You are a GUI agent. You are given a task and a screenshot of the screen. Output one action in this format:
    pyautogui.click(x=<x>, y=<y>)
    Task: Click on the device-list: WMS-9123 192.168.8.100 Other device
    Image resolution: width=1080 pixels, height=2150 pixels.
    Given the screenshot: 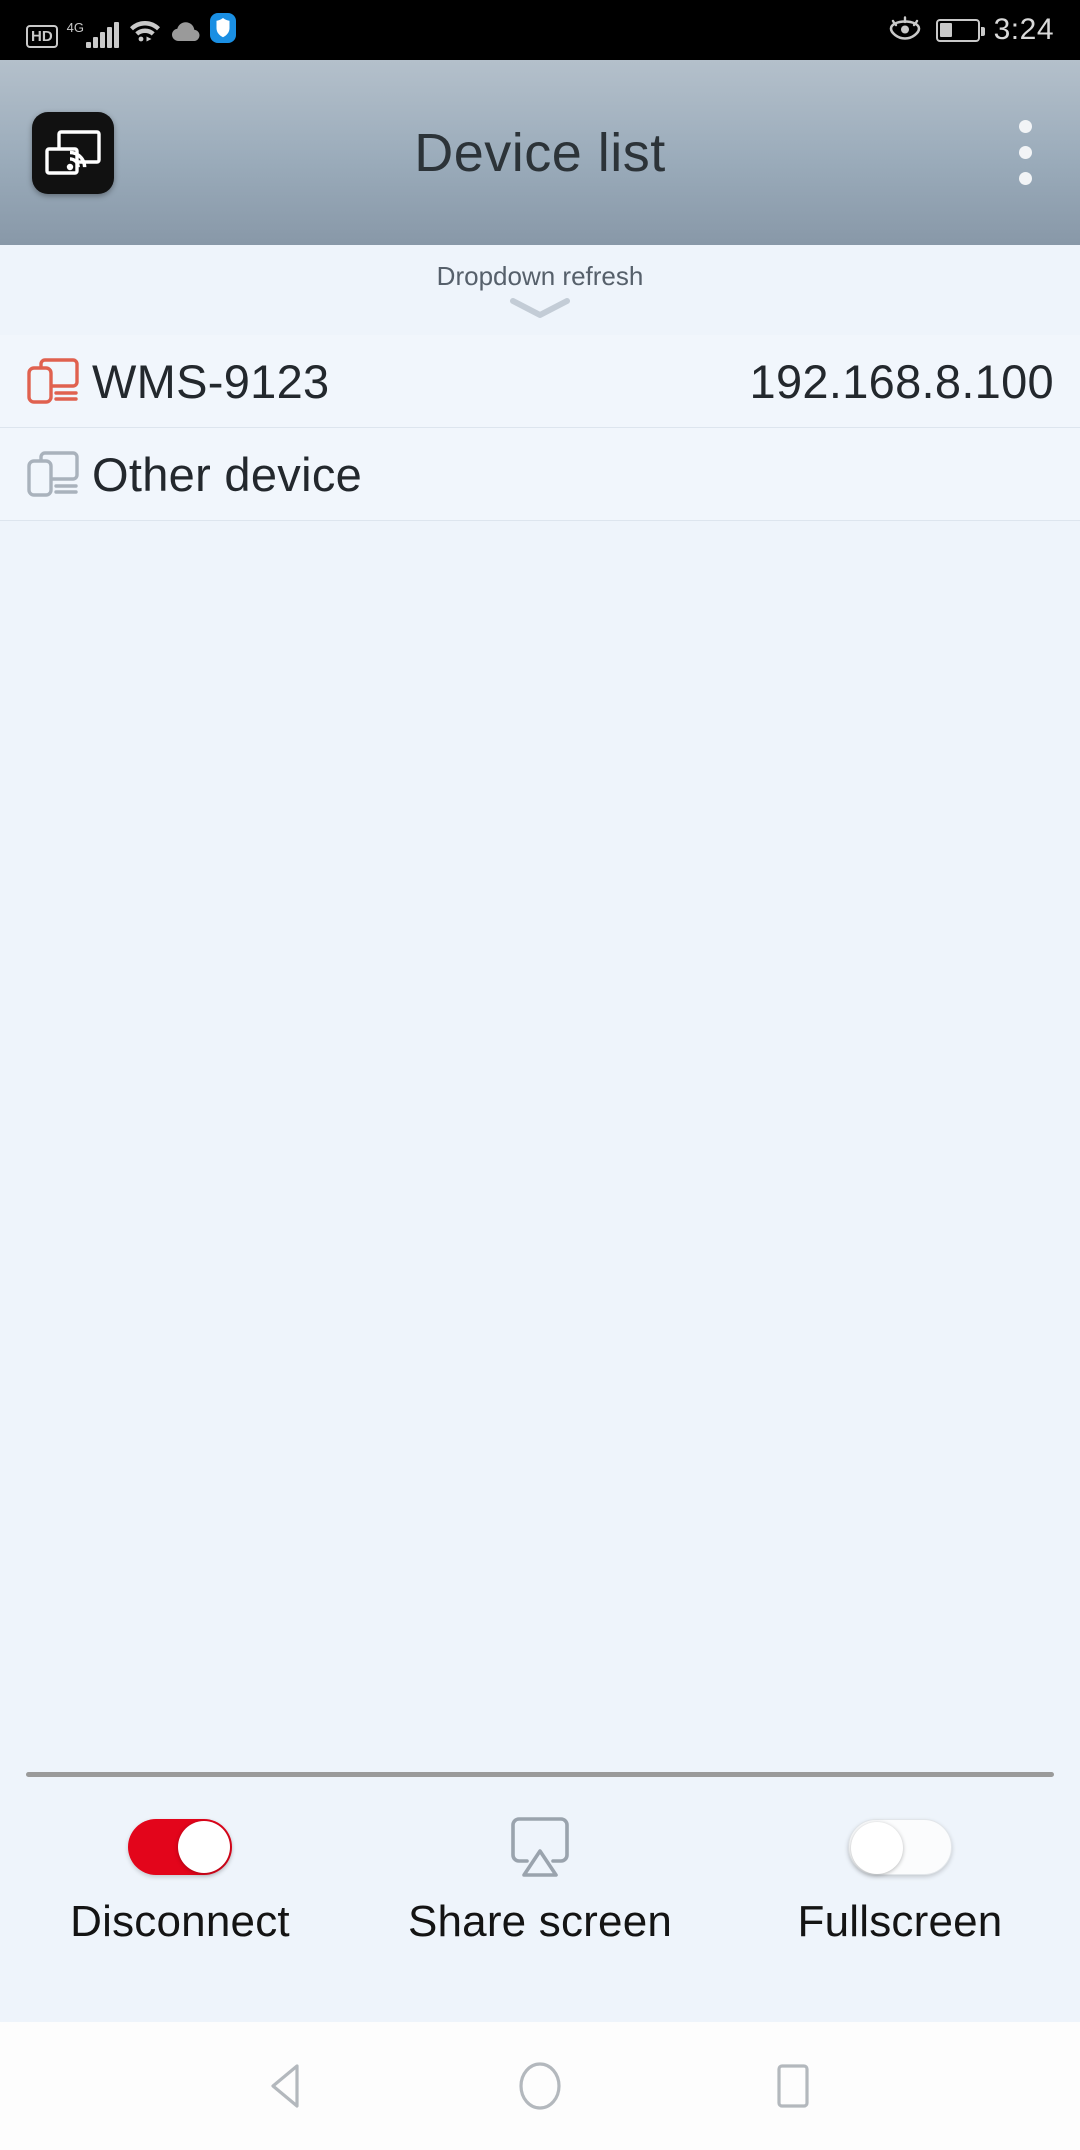 What is the action you would take?
    pyautogui.click(x=540, y=428)
    